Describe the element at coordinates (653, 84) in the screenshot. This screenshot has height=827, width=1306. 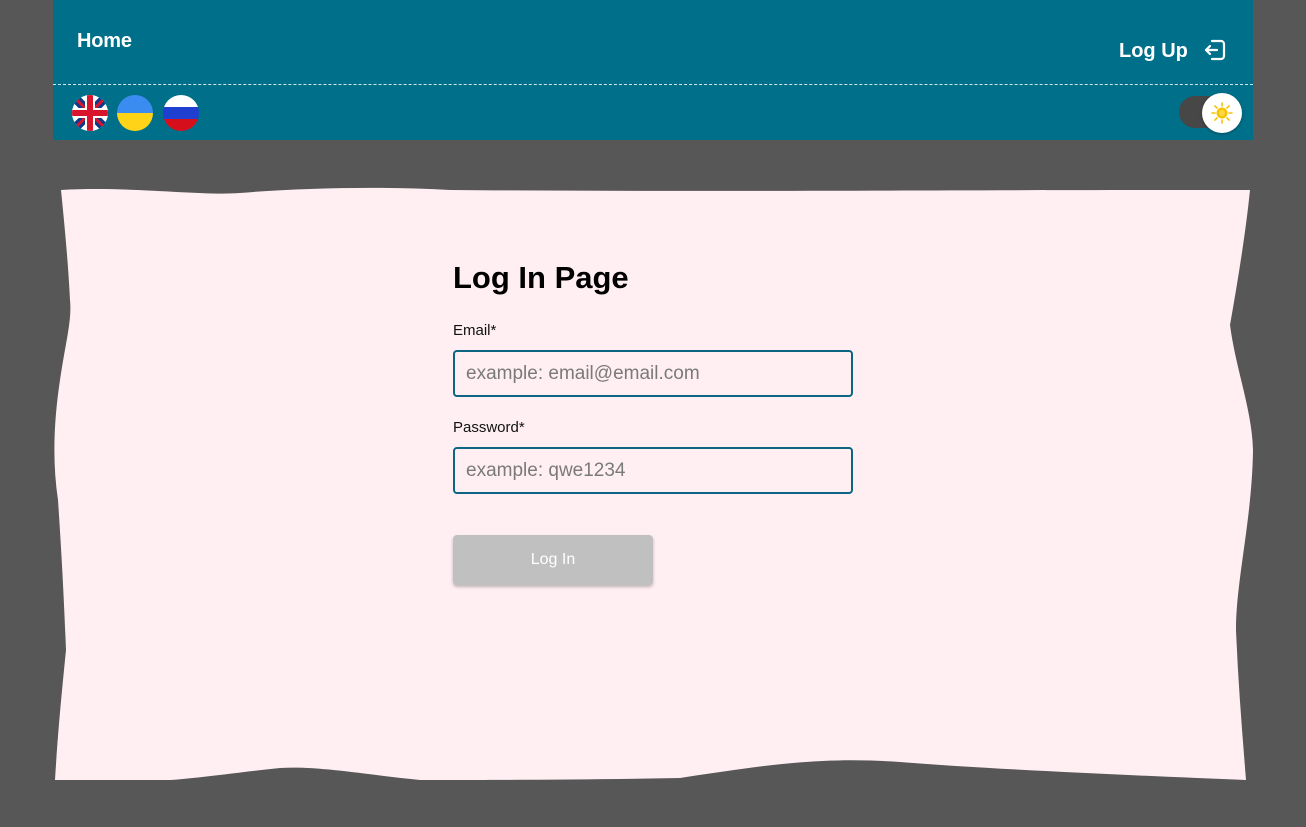
I see `header-divider` at that location.